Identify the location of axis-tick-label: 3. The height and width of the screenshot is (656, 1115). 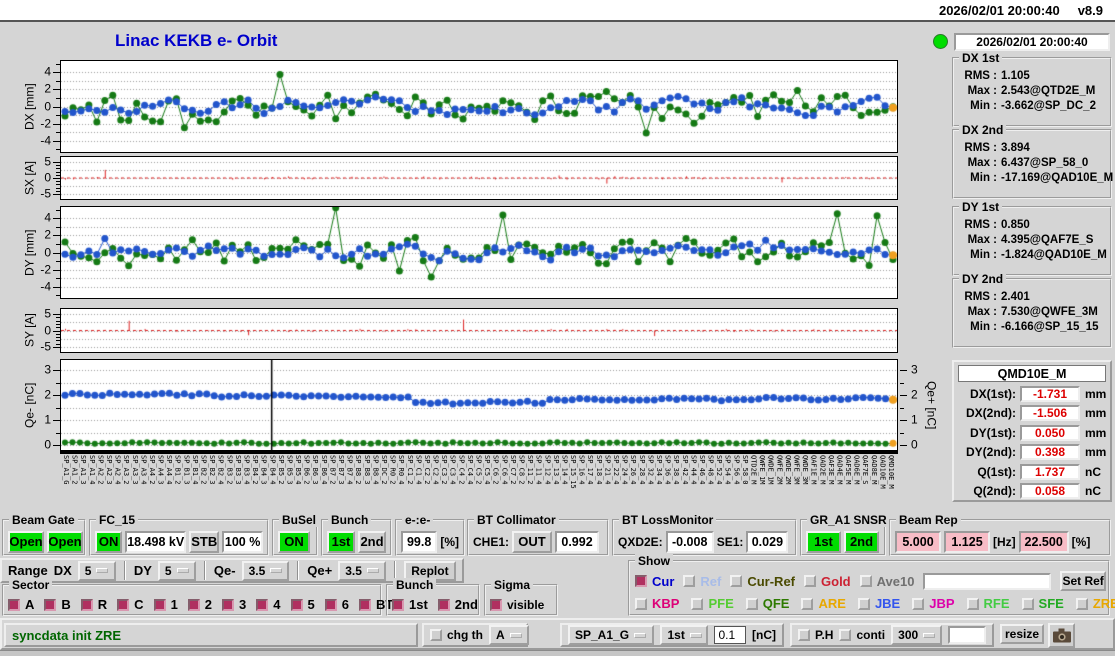
(47, 369).